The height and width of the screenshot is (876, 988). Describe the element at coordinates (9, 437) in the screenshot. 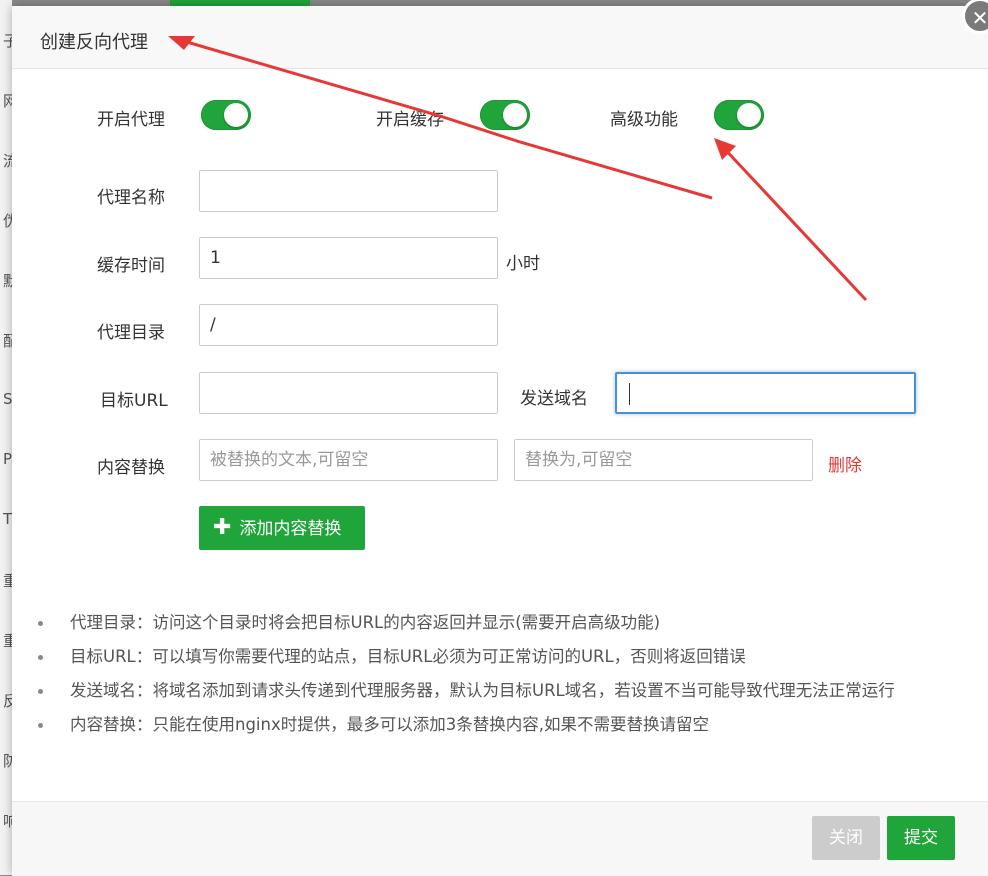

I see `background-page-strip: 子 网 流 伪 默 配 S P T 重 重 反 防 响` at that location.